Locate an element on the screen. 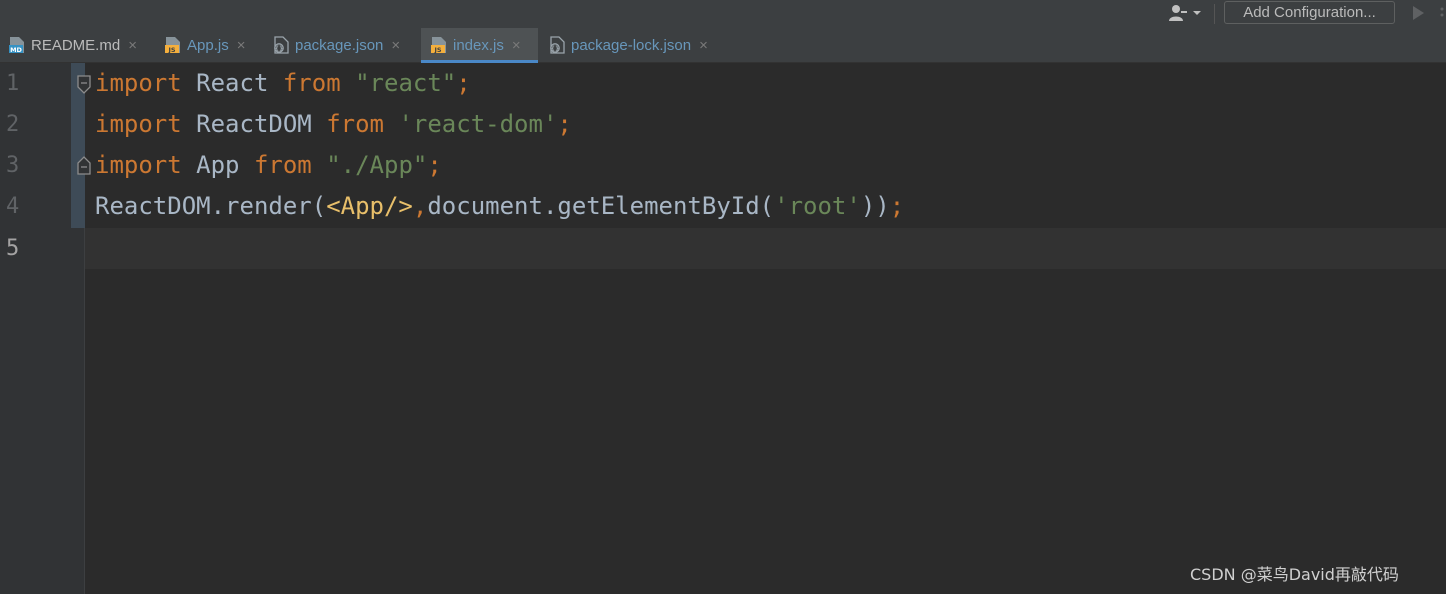 The image size is (1446, 594). tab-package-json: {} package.json × is located at coordinates (343, 45).